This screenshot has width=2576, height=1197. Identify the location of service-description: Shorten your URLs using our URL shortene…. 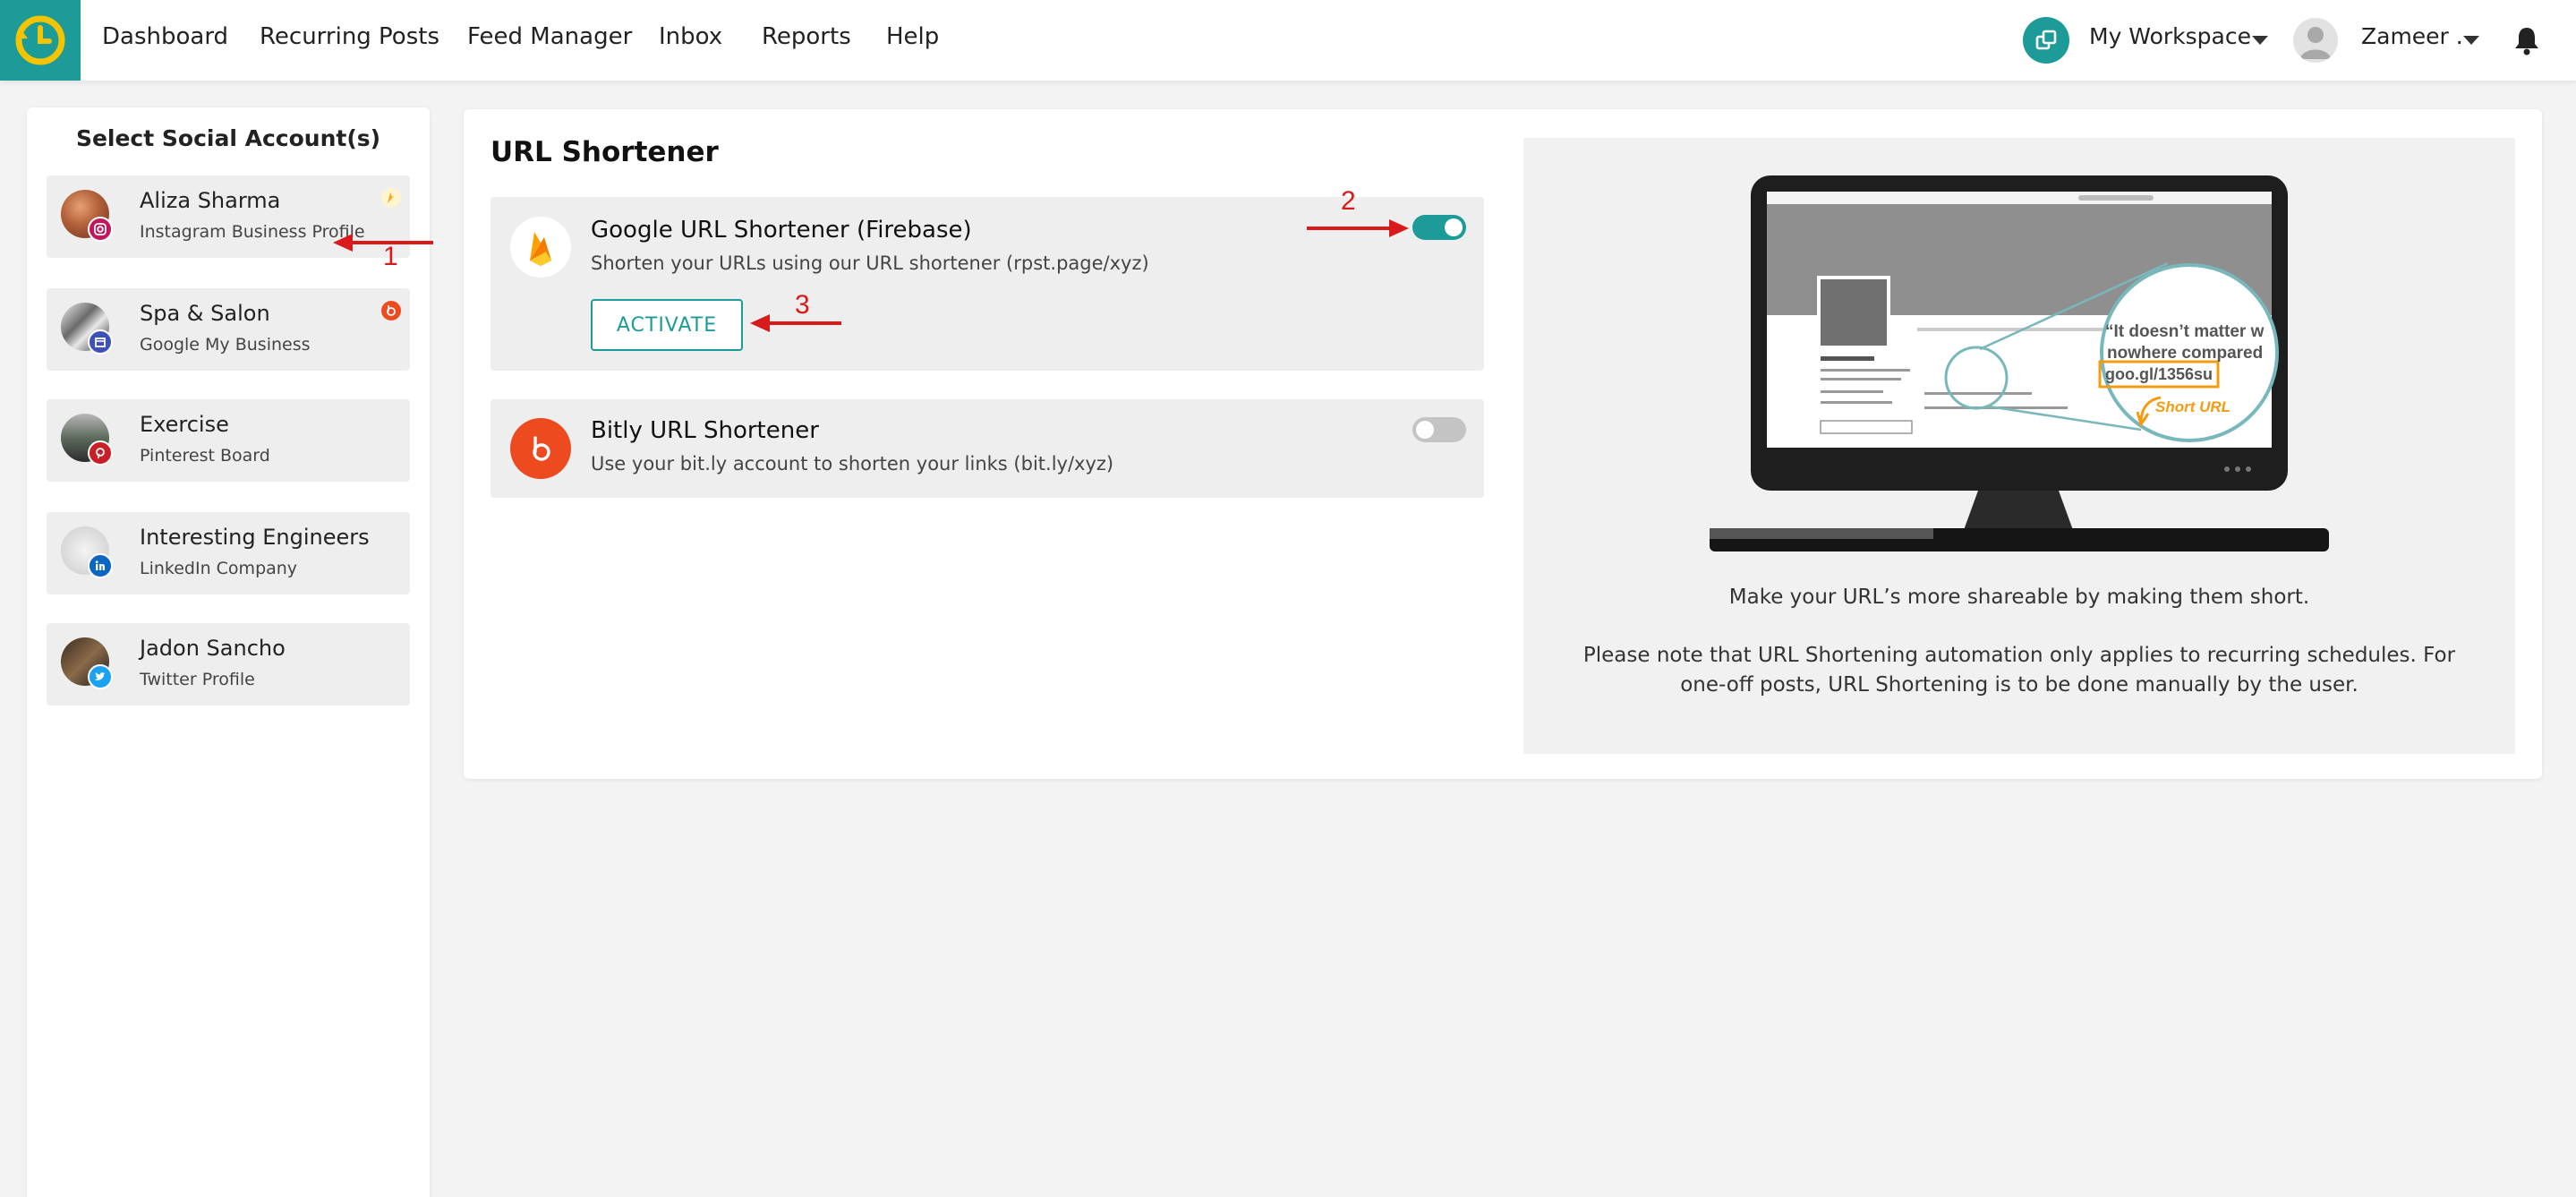
(870, 263).